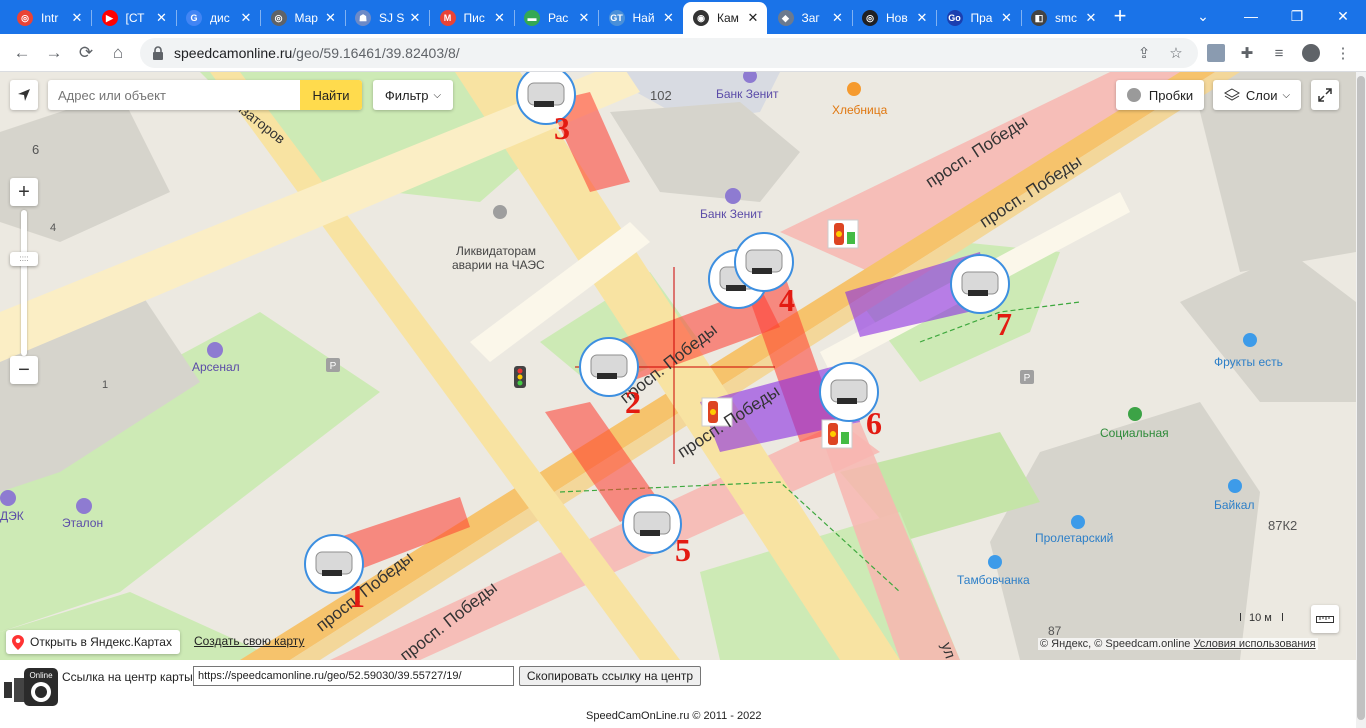 This screenshot has height=728, width=1366. What do you see at coordinates (874, 423) in the screenshot?
I see `camera-number-6: 6` at bounding box center [874, 423].